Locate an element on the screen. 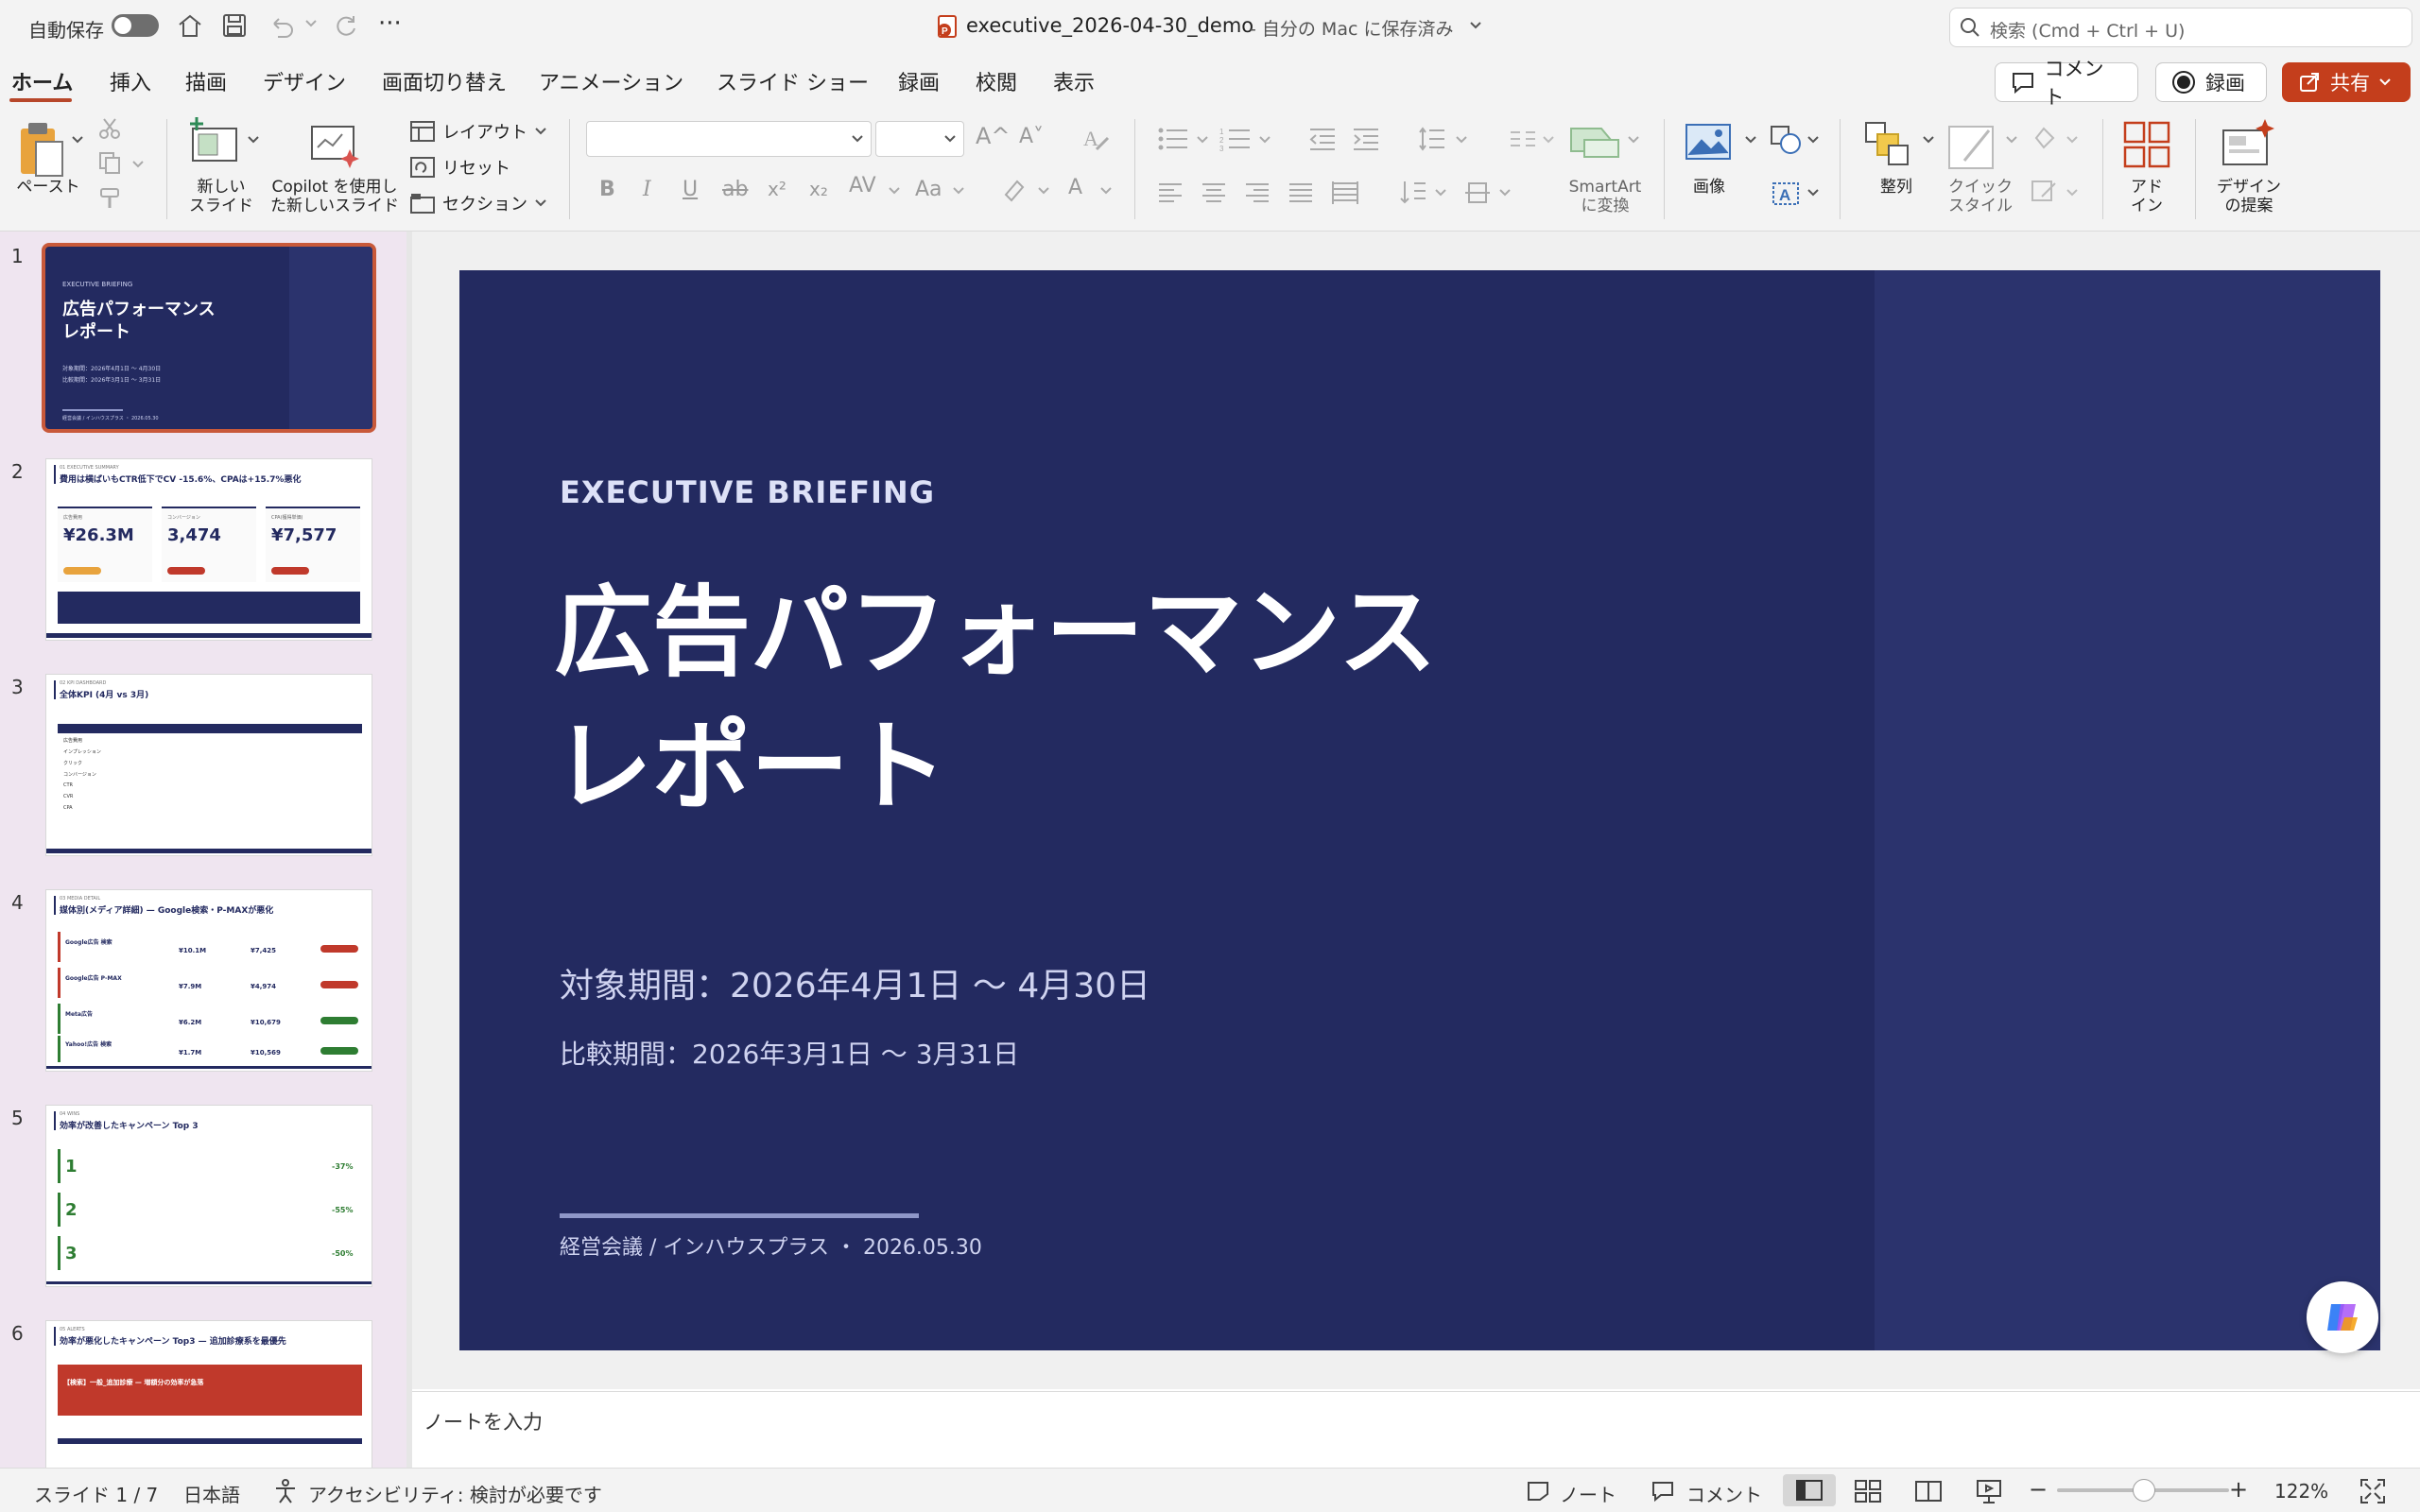 The height and width of the screenshot is (1512, 2420). align-text-icon is located at coordinates (1477, 193).